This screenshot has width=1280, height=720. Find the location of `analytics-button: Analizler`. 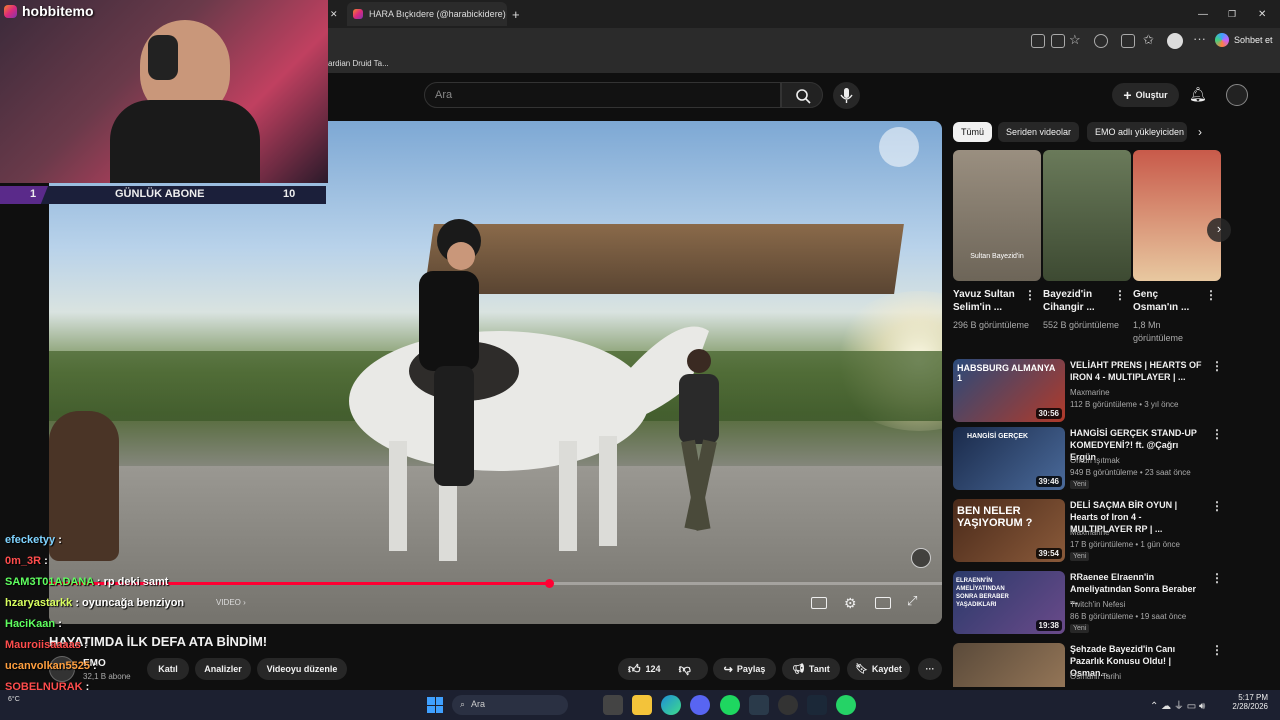

analytics-button: Analizler is located at coordinates (223, 669).